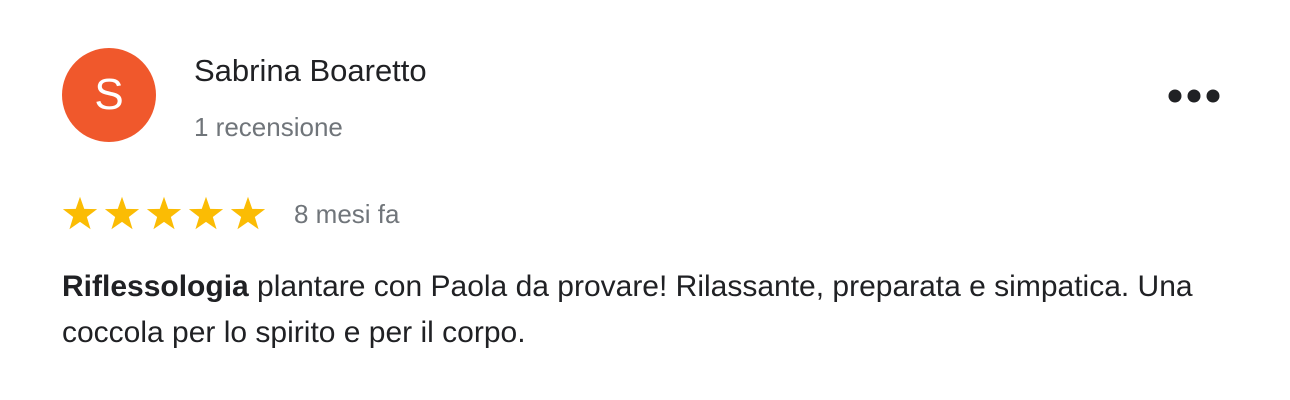 The width and height of the screenshot is (1290, 400). Describe the element at coordinates (347, 214) in the screenshot. I see `review-date: 8 mesi fa` at that location.